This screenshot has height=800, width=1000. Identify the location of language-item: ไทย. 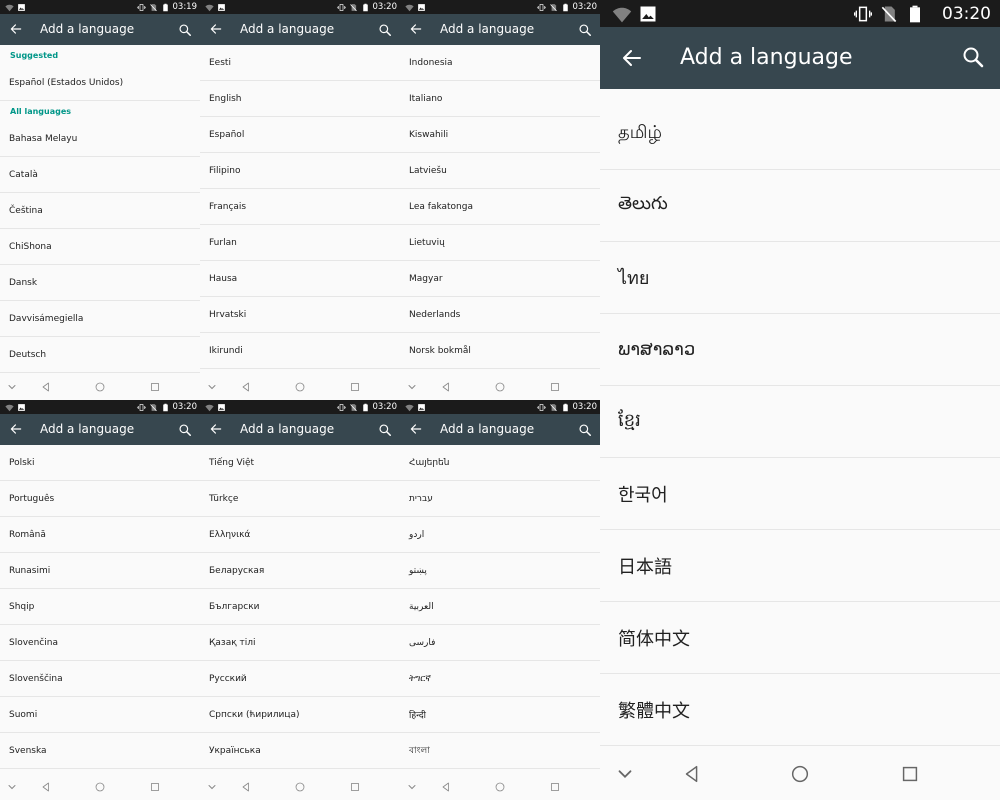
(800, 278).